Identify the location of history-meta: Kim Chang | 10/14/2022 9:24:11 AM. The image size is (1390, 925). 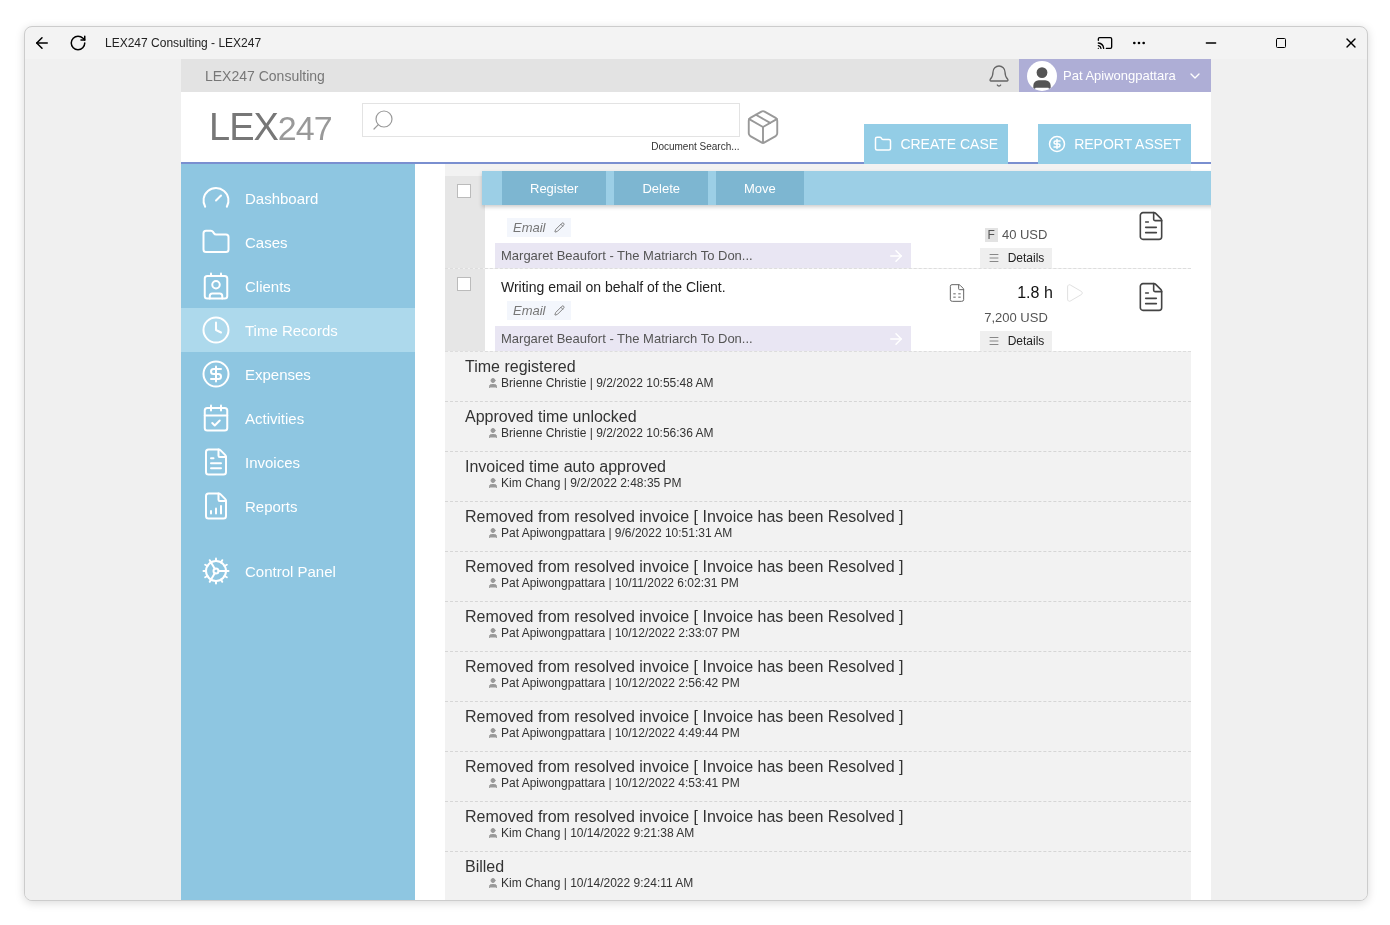
(597, 883).